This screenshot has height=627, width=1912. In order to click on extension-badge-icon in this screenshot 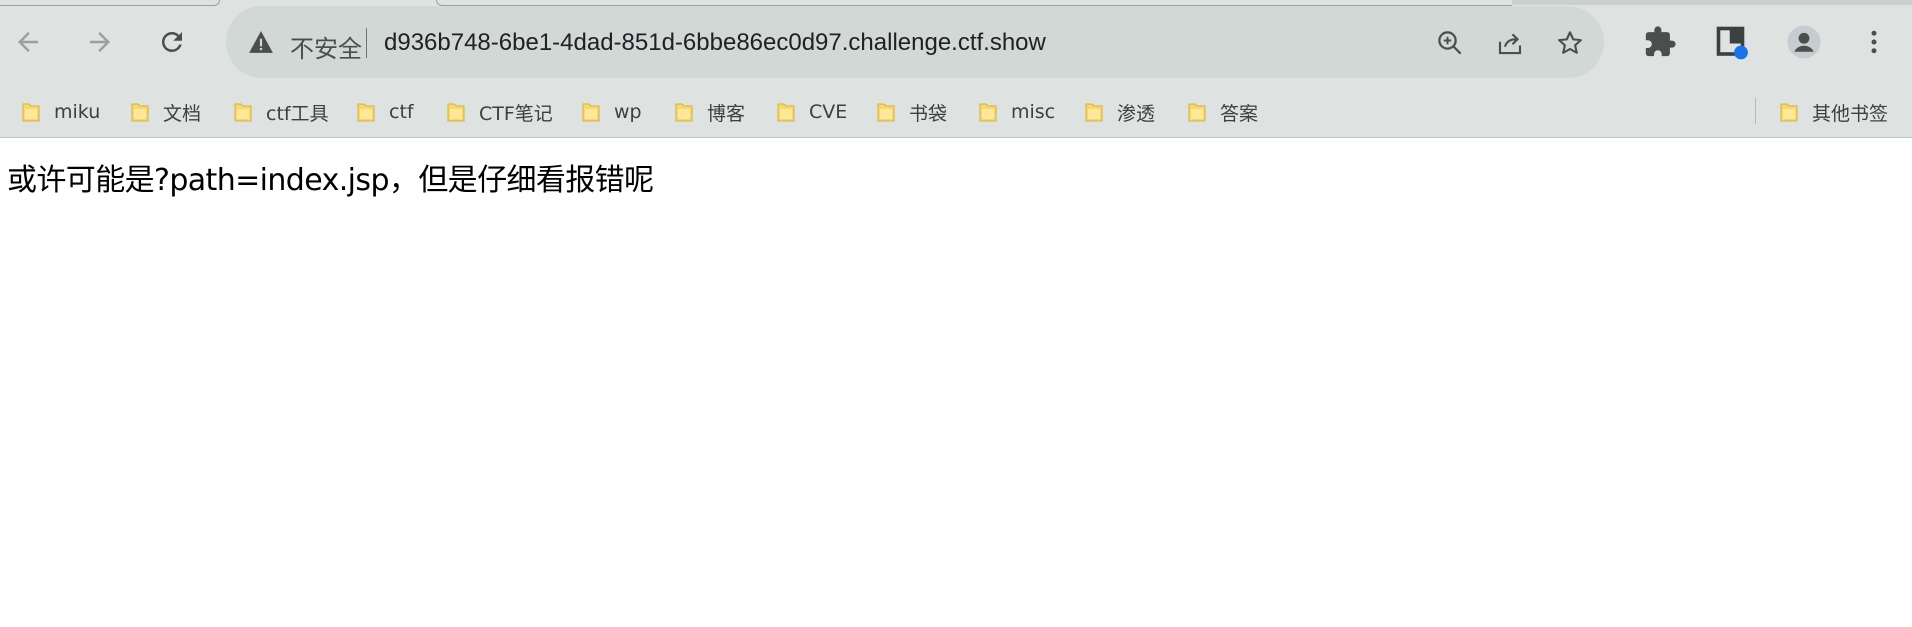, I will do `click(1732, 43)`.